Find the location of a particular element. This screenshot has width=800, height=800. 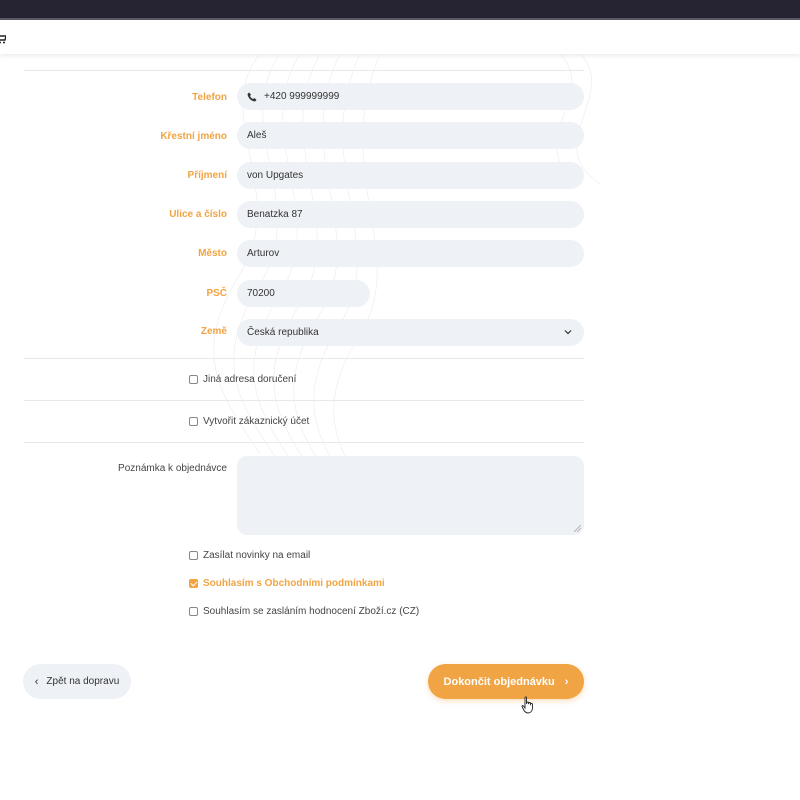

cart-icon is located at coordinates (3, 39).